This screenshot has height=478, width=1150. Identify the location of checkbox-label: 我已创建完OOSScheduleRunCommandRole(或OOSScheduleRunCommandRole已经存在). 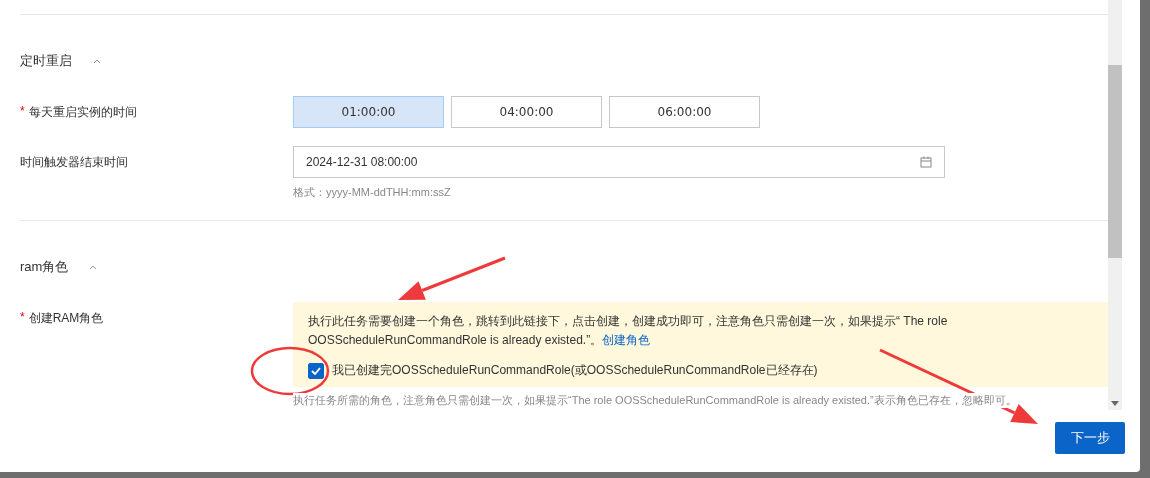
(575, 370).